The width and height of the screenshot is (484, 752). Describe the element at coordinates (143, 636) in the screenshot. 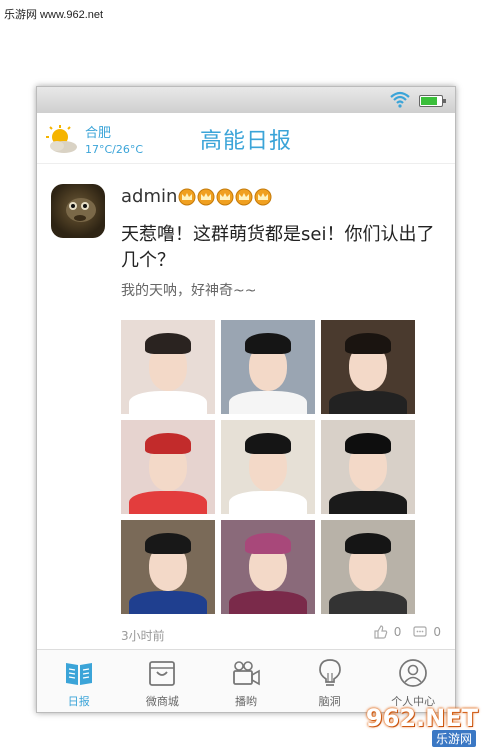

I see `post-time: 3小时前` at that location.